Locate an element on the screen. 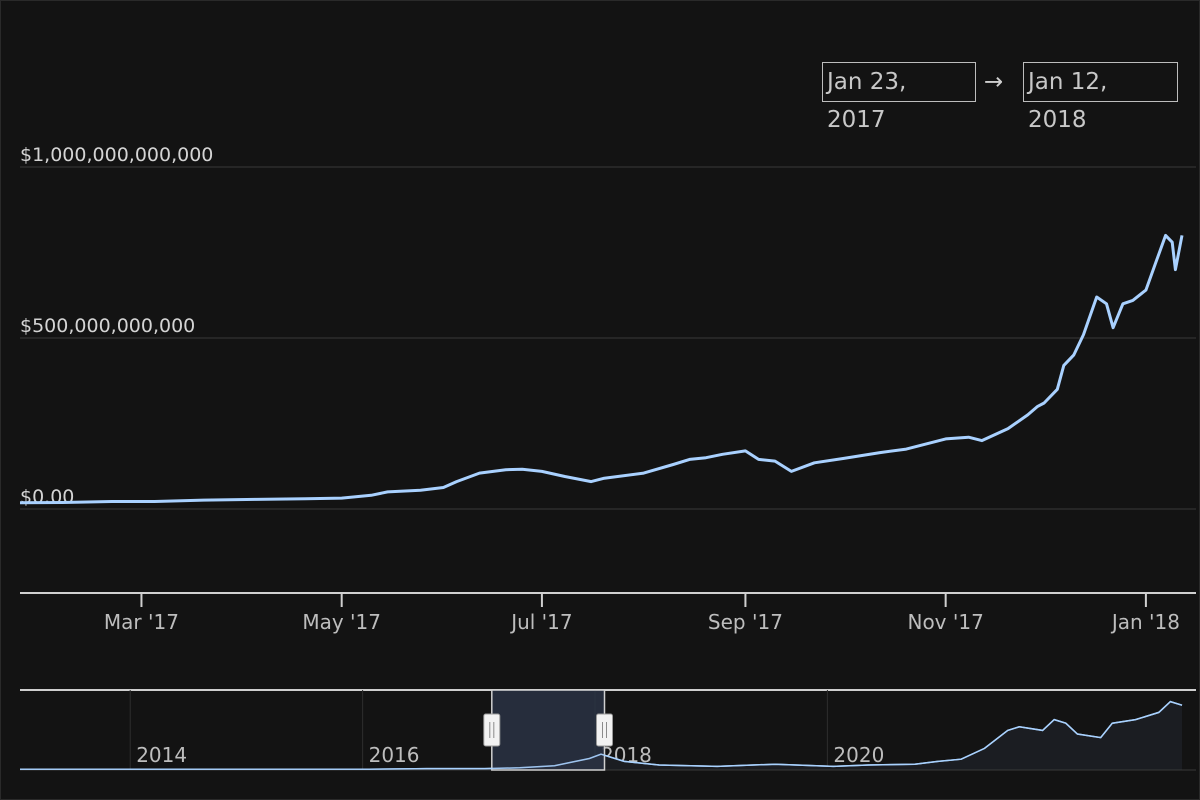 The width and height of the screenshot is (1200, 800). navigator-handle-left is located at coordinates (492, 730).